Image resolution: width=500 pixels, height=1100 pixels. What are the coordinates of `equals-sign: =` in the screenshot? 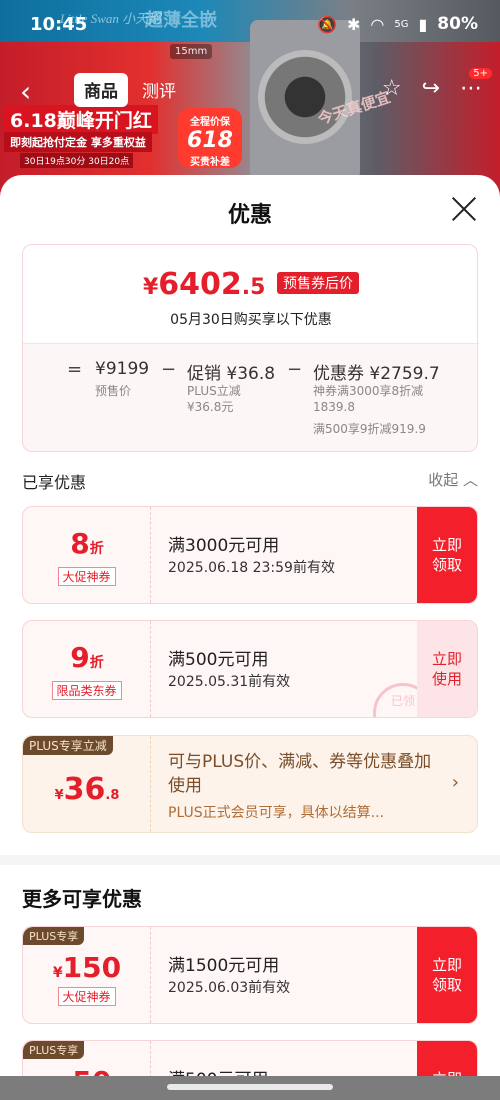 It's located at (75, 369).